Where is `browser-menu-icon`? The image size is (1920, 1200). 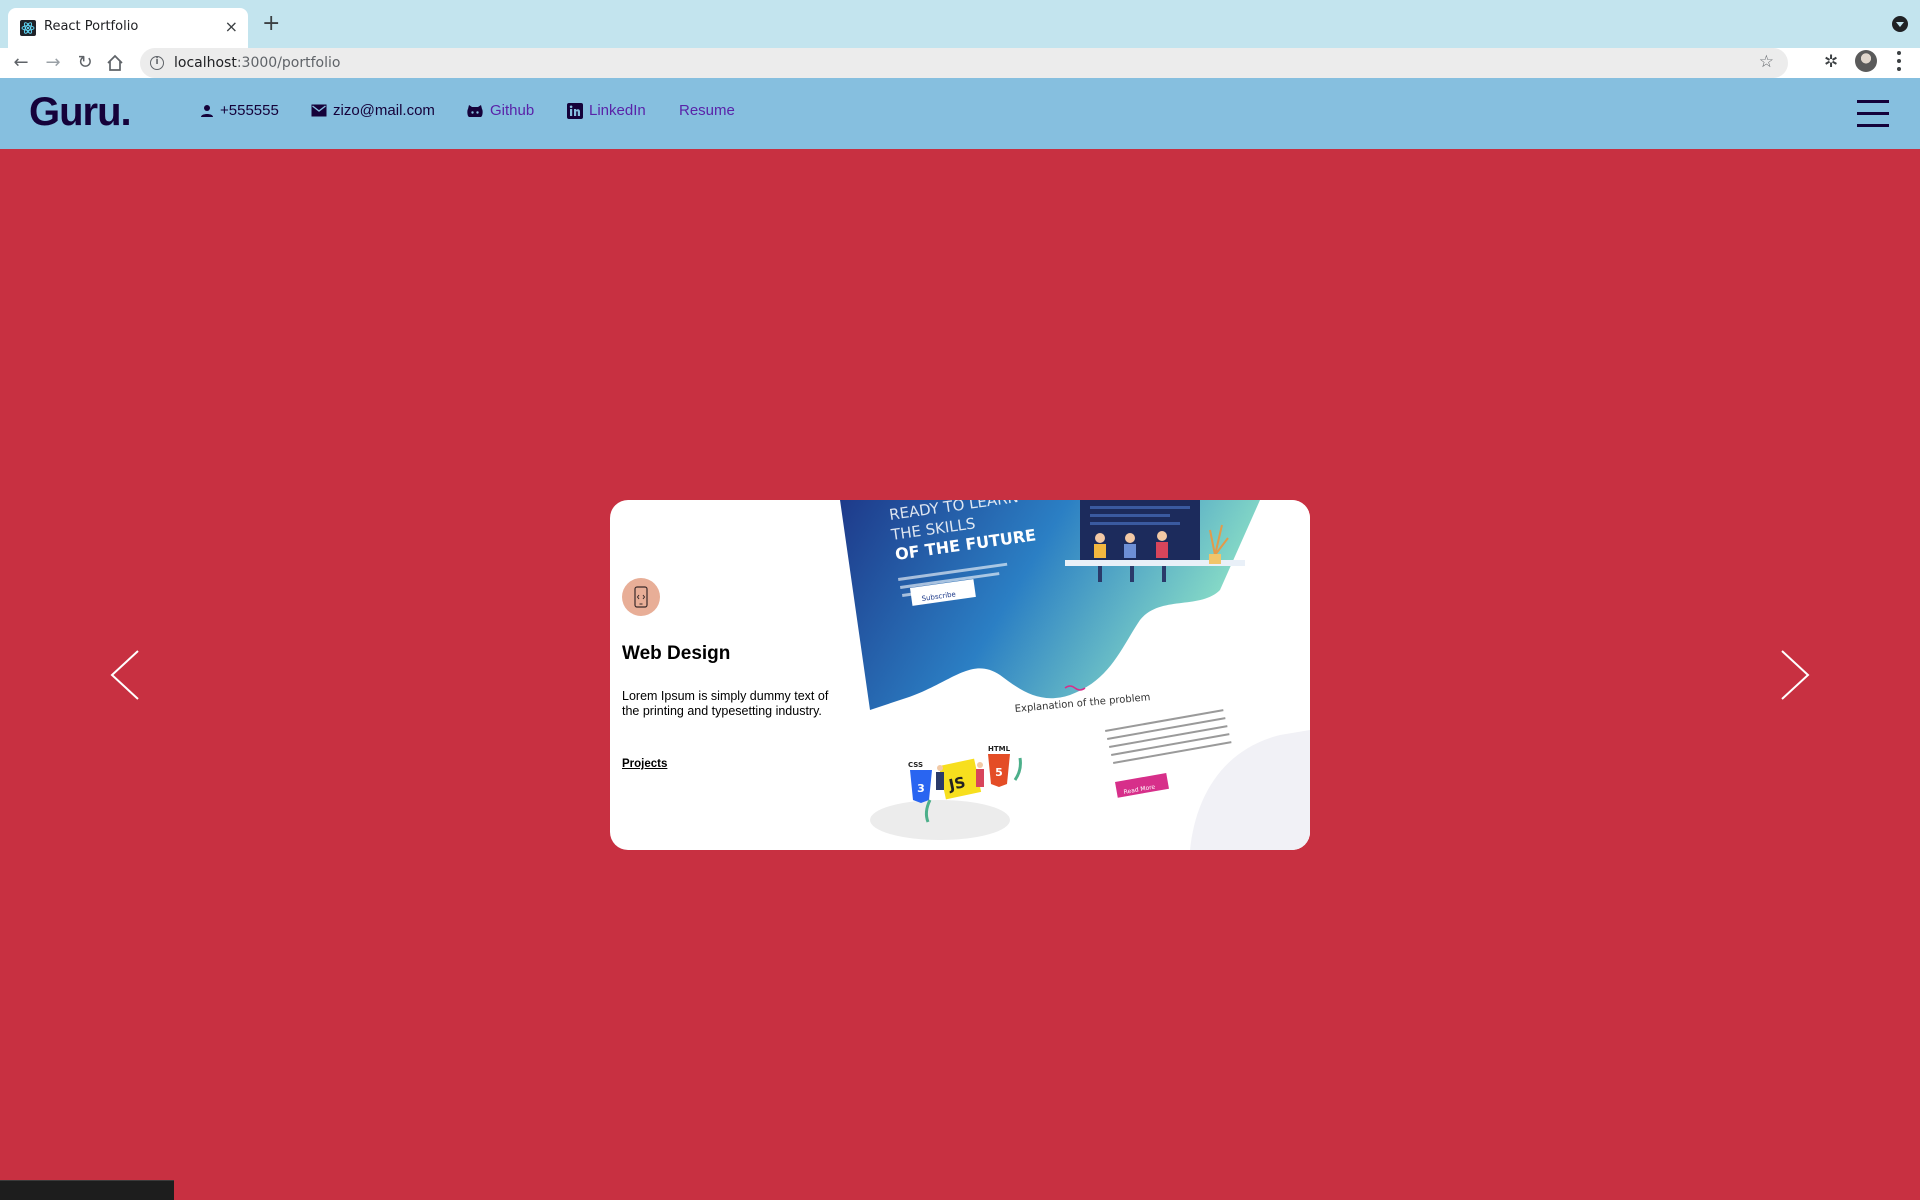
browser-menu-icon is located at coordinates (1899, 61).